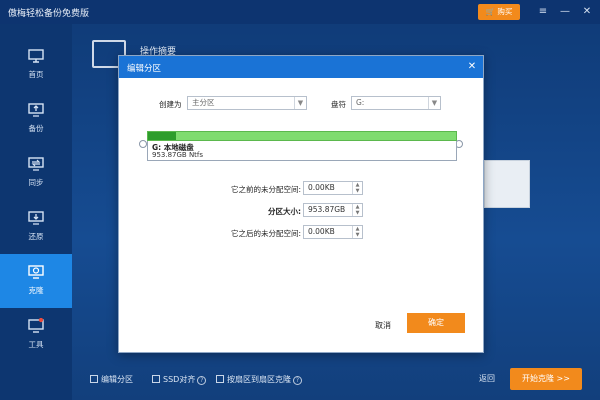 This screenshot has width=600, height=400. I want to click on sidebar-item-label: 备份, so click(36, 128).